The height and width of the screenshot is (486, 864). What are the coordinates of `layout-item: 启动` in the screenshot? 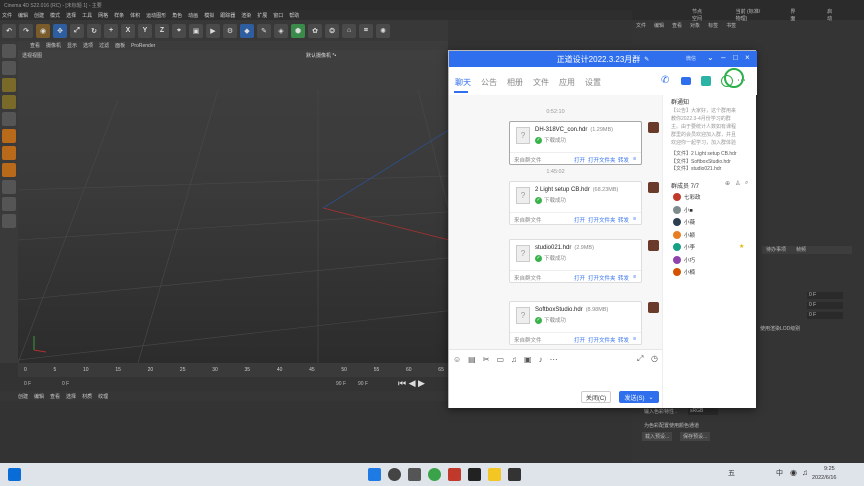 It's located at (830, 15).